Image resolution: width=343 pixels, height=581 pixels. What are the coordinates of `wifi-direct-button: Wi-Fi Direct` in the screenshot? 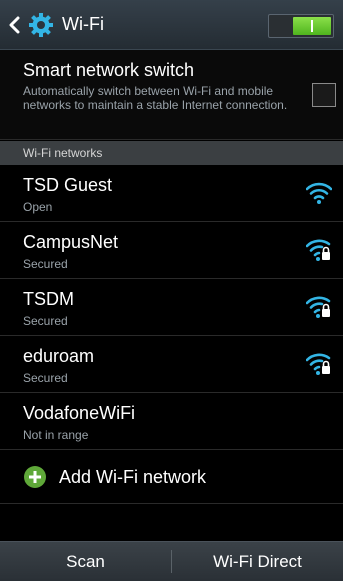 It's located at (257, 561).